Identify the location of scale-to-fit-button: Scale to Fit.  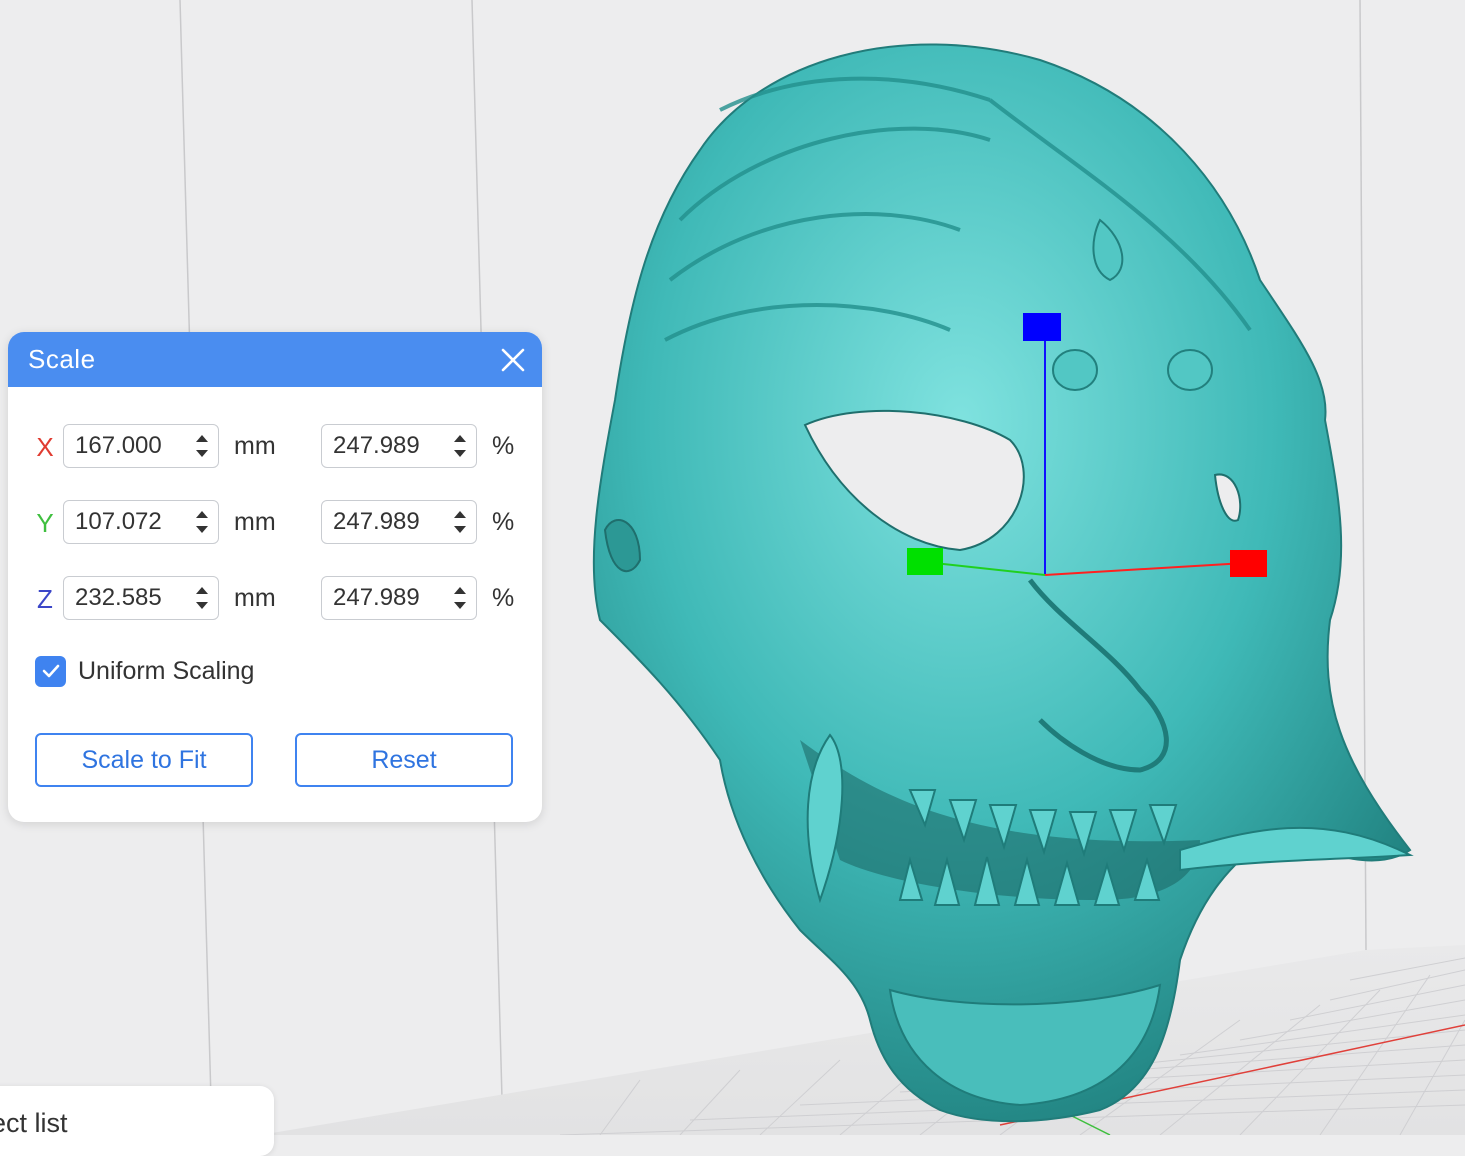
(144, 760).